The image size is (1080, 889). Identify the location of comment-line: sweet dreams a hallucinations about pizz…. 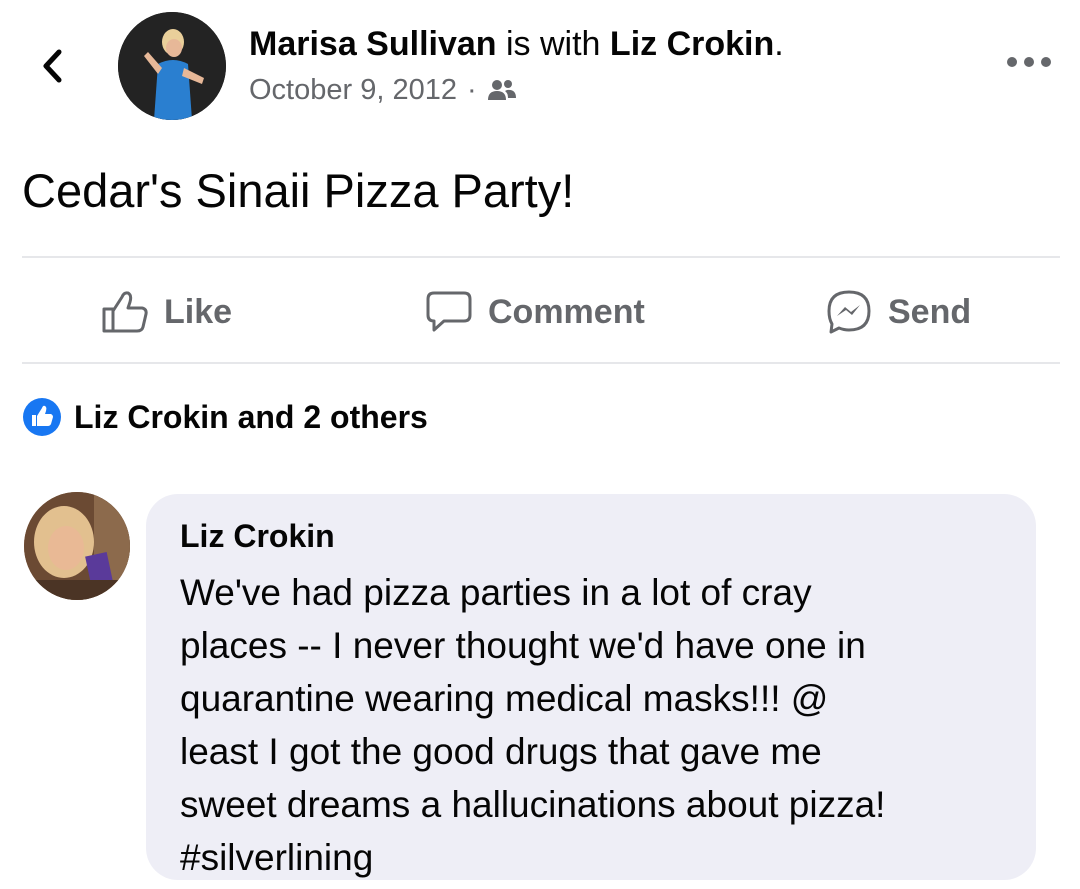
(533, 804).